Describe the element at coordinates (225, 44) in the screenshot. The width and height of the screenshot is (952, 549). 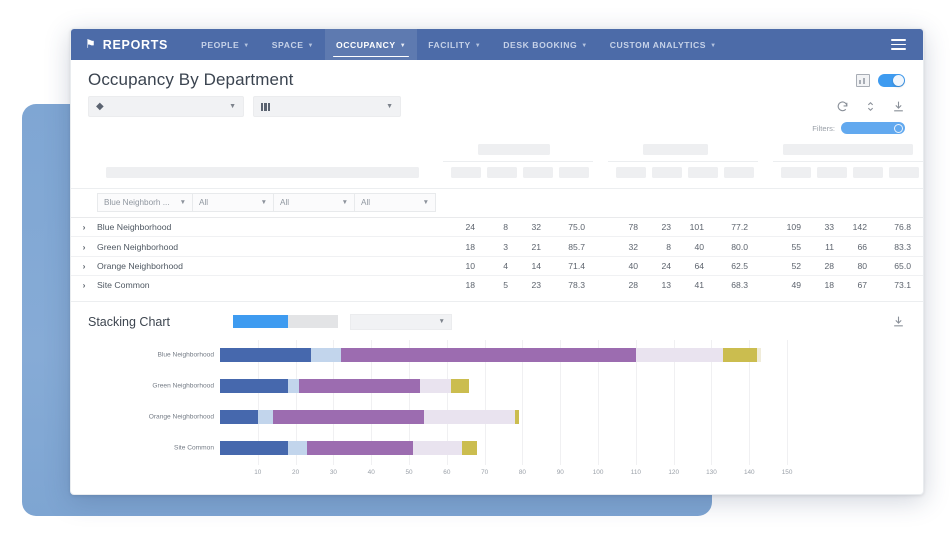
I see `nav-item-people: PEOPLE ▼` at that location.